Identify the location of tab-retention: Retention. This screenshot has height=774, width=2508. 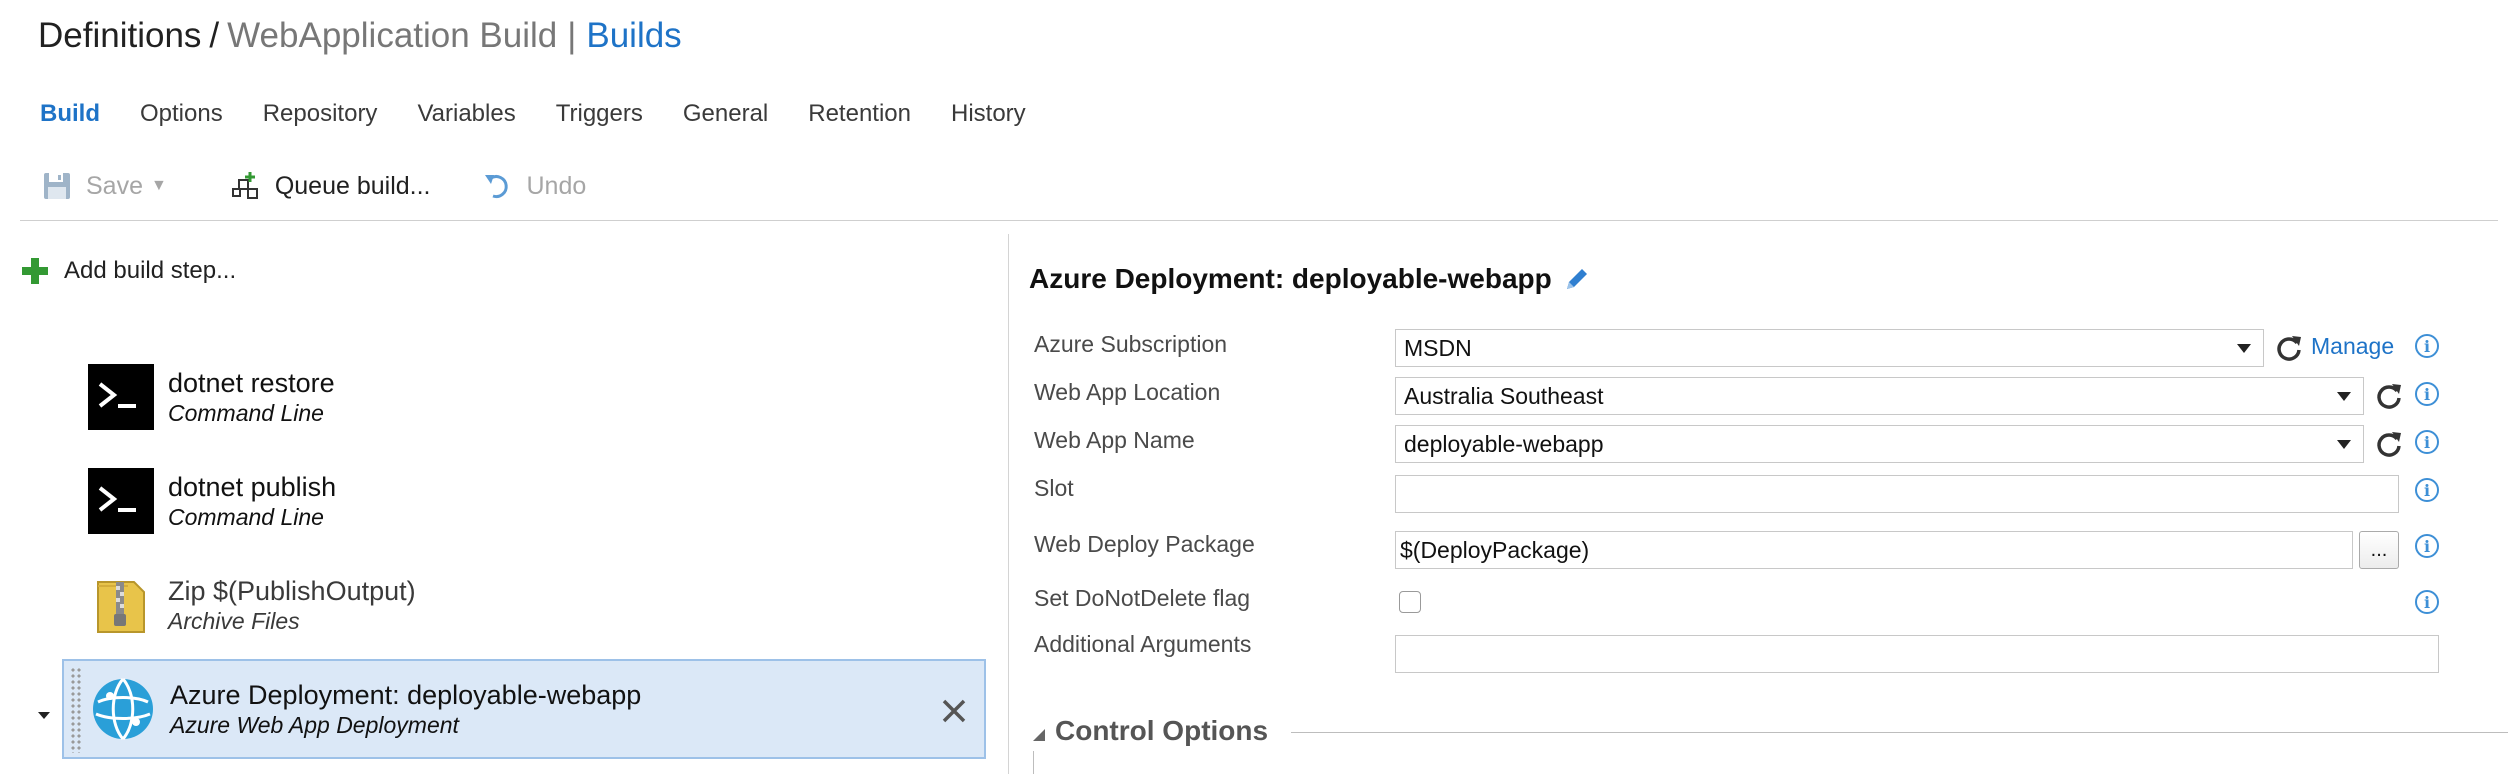
(859, 114).